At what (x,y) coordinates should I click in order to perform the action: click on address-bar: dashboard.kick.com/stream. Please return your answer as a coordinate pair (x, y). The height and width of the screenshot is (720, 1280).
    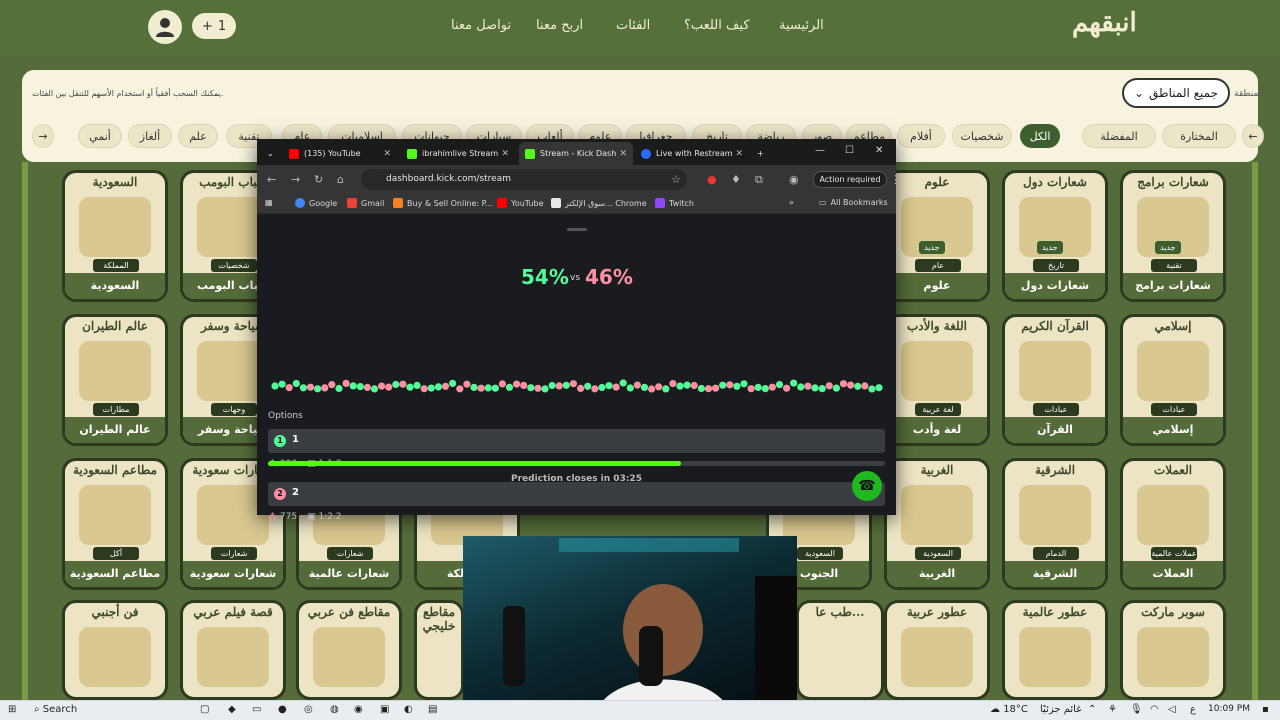
    Looking at the image, I should click on (524, 179).